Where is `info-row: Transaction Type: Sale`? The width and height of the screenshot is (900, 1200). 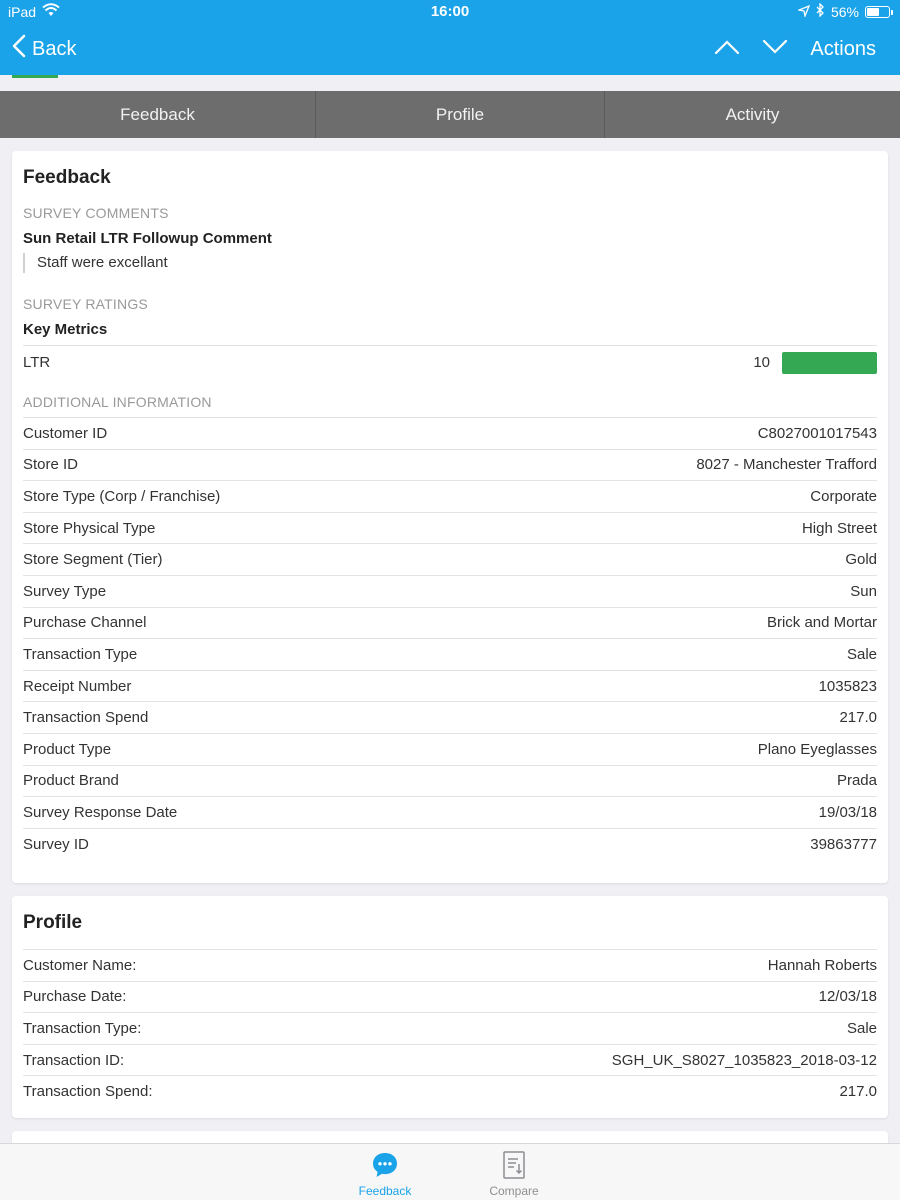 info-row: Transaction Type: Sale is located at coordinates (450, 1028).